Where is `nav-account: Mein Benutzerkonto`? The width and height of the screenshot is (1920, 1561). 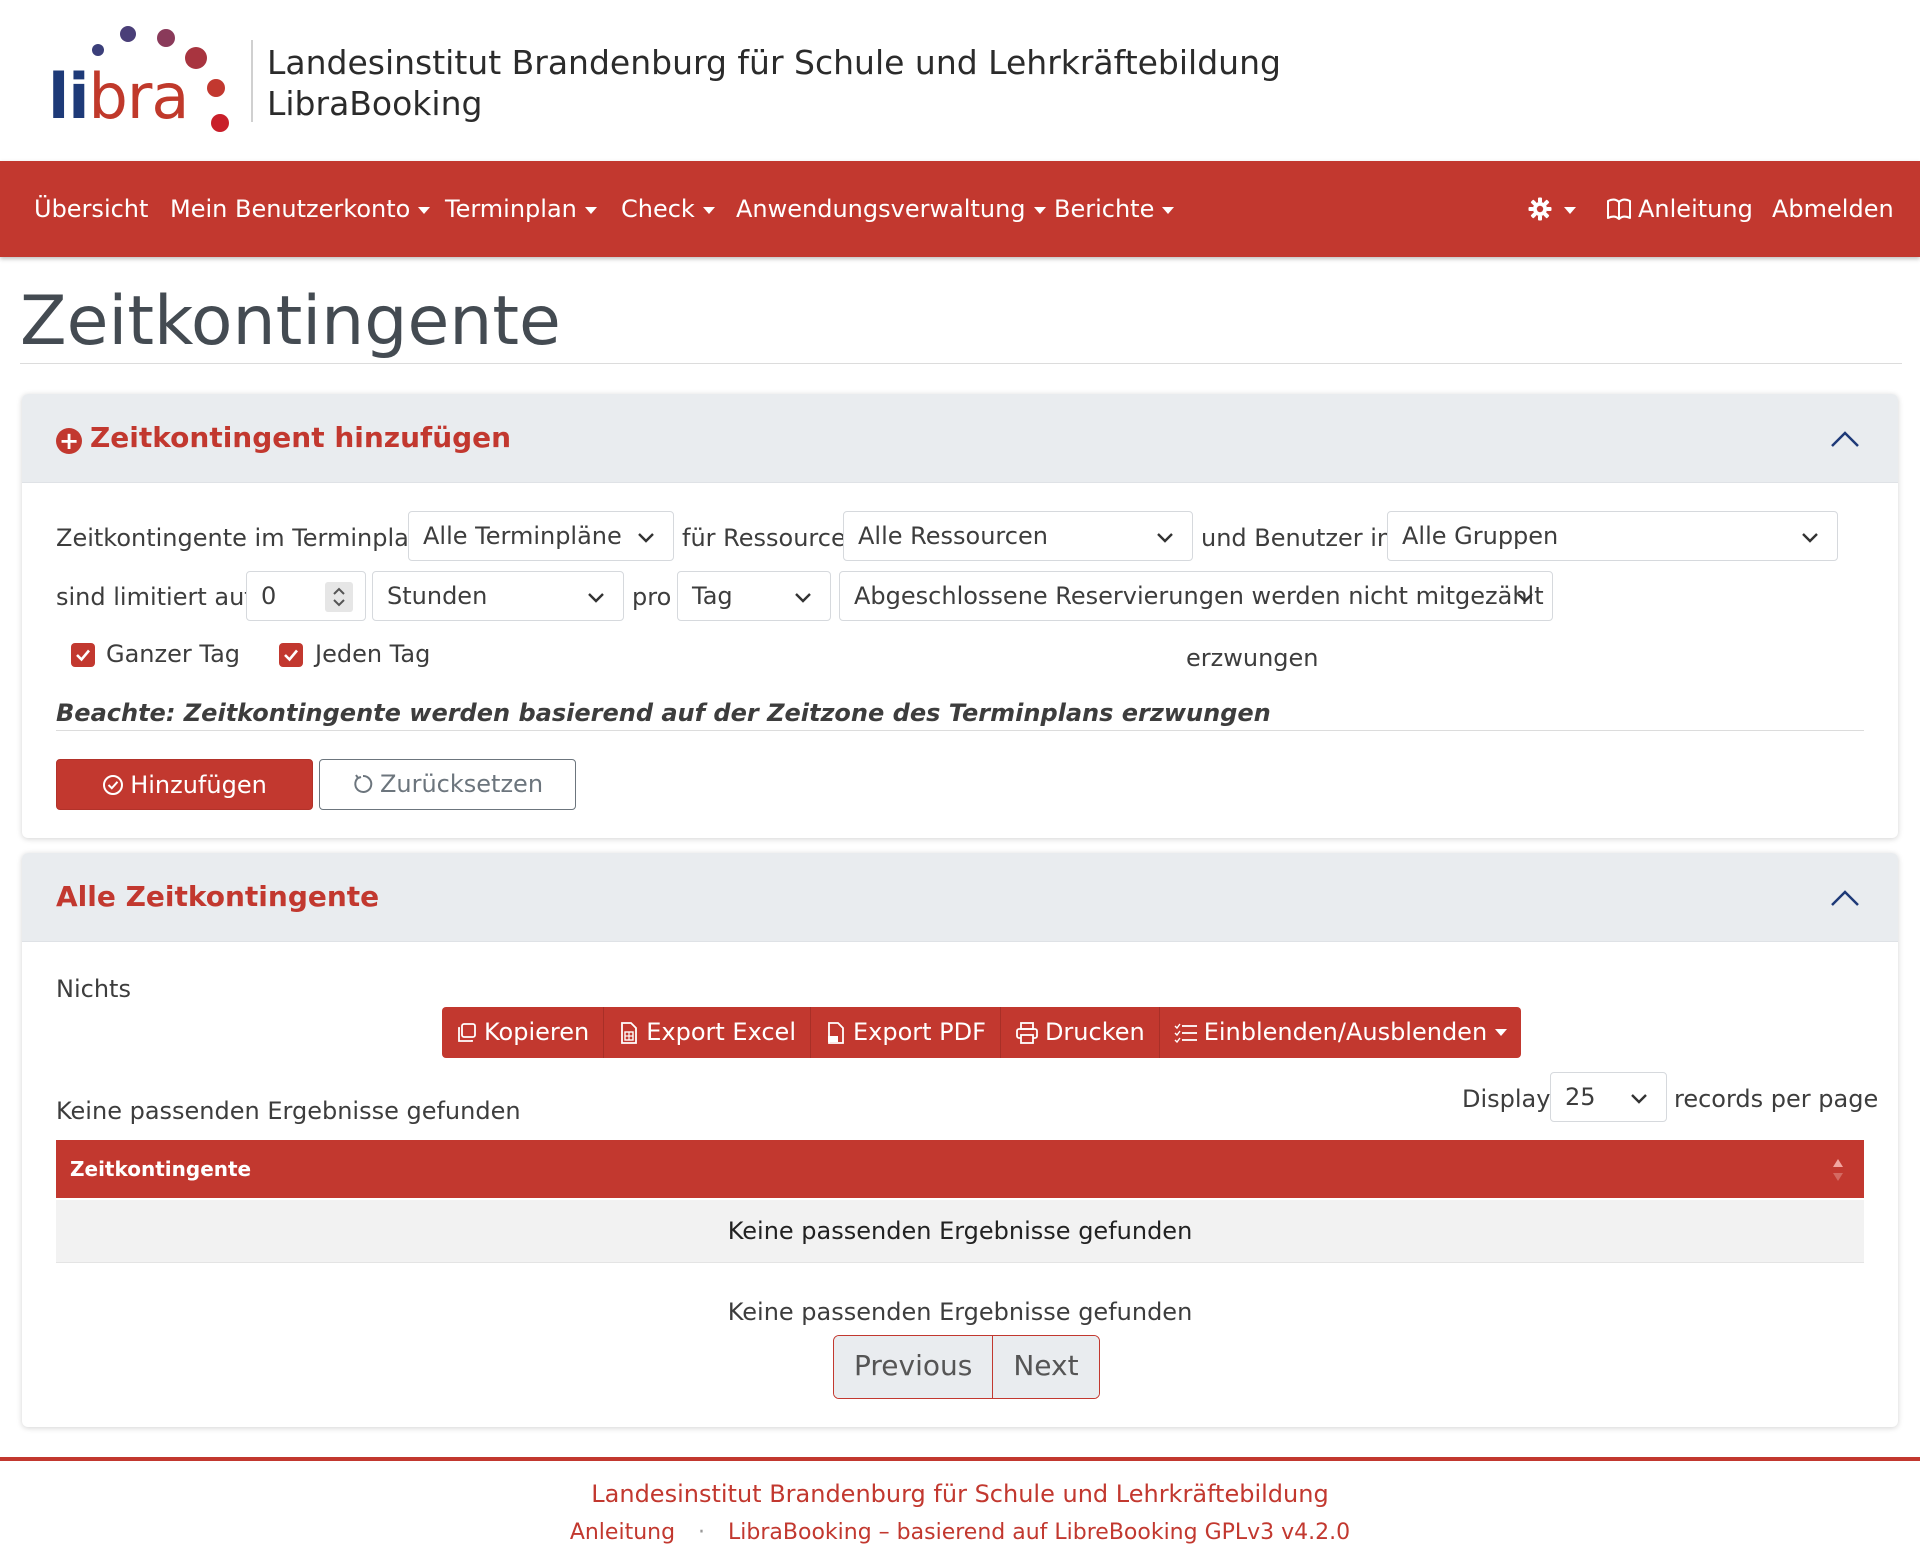
nav-account: Mein Benutzerkonto is located at coordinates (300, 209).